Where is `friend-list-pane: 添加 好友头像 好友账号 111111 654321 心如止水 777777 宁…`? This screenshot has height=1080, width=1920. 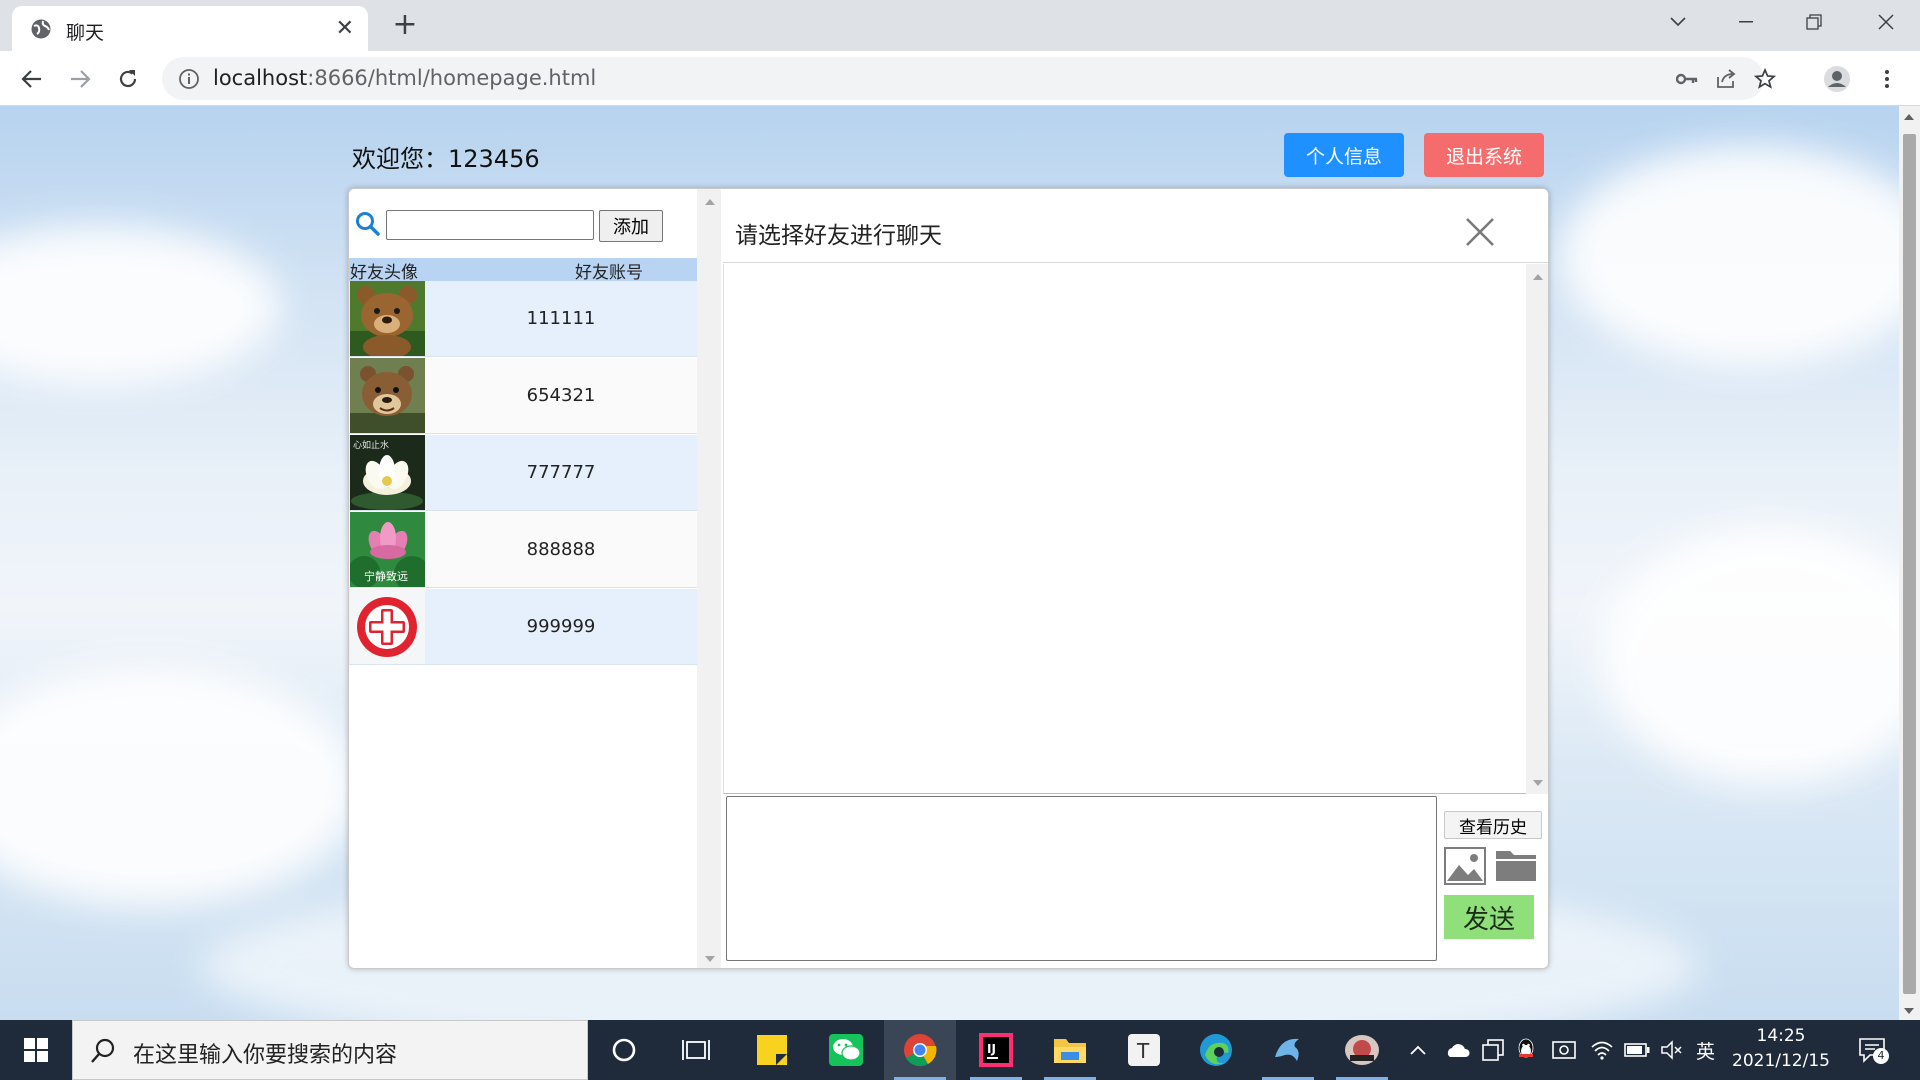 friend-list-pane: 添加 好友头像 好友账号 111111 654321 心如止水 777777 宁… is located at coordinates (535, 578).